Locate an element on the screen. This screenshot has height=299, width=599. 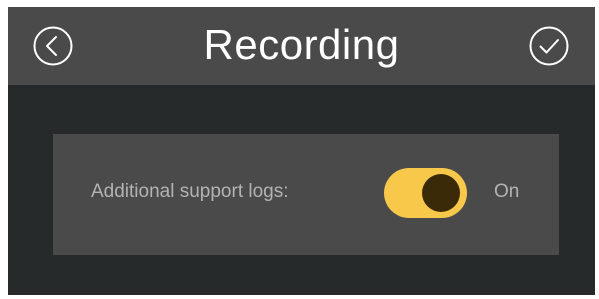
circle-check-icon is located at coordinates (549, 46).